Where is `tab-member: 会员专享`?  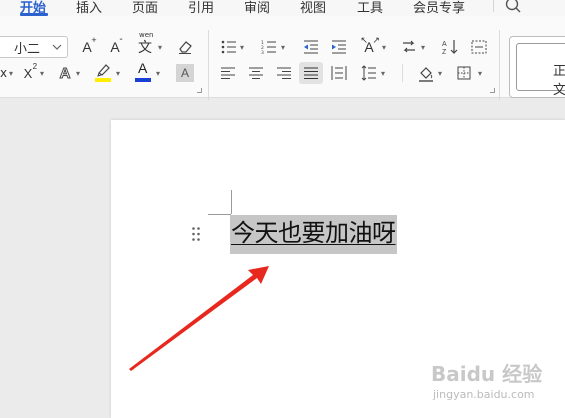 tab-member: 会员专享 is located at coordinates (439, 8).